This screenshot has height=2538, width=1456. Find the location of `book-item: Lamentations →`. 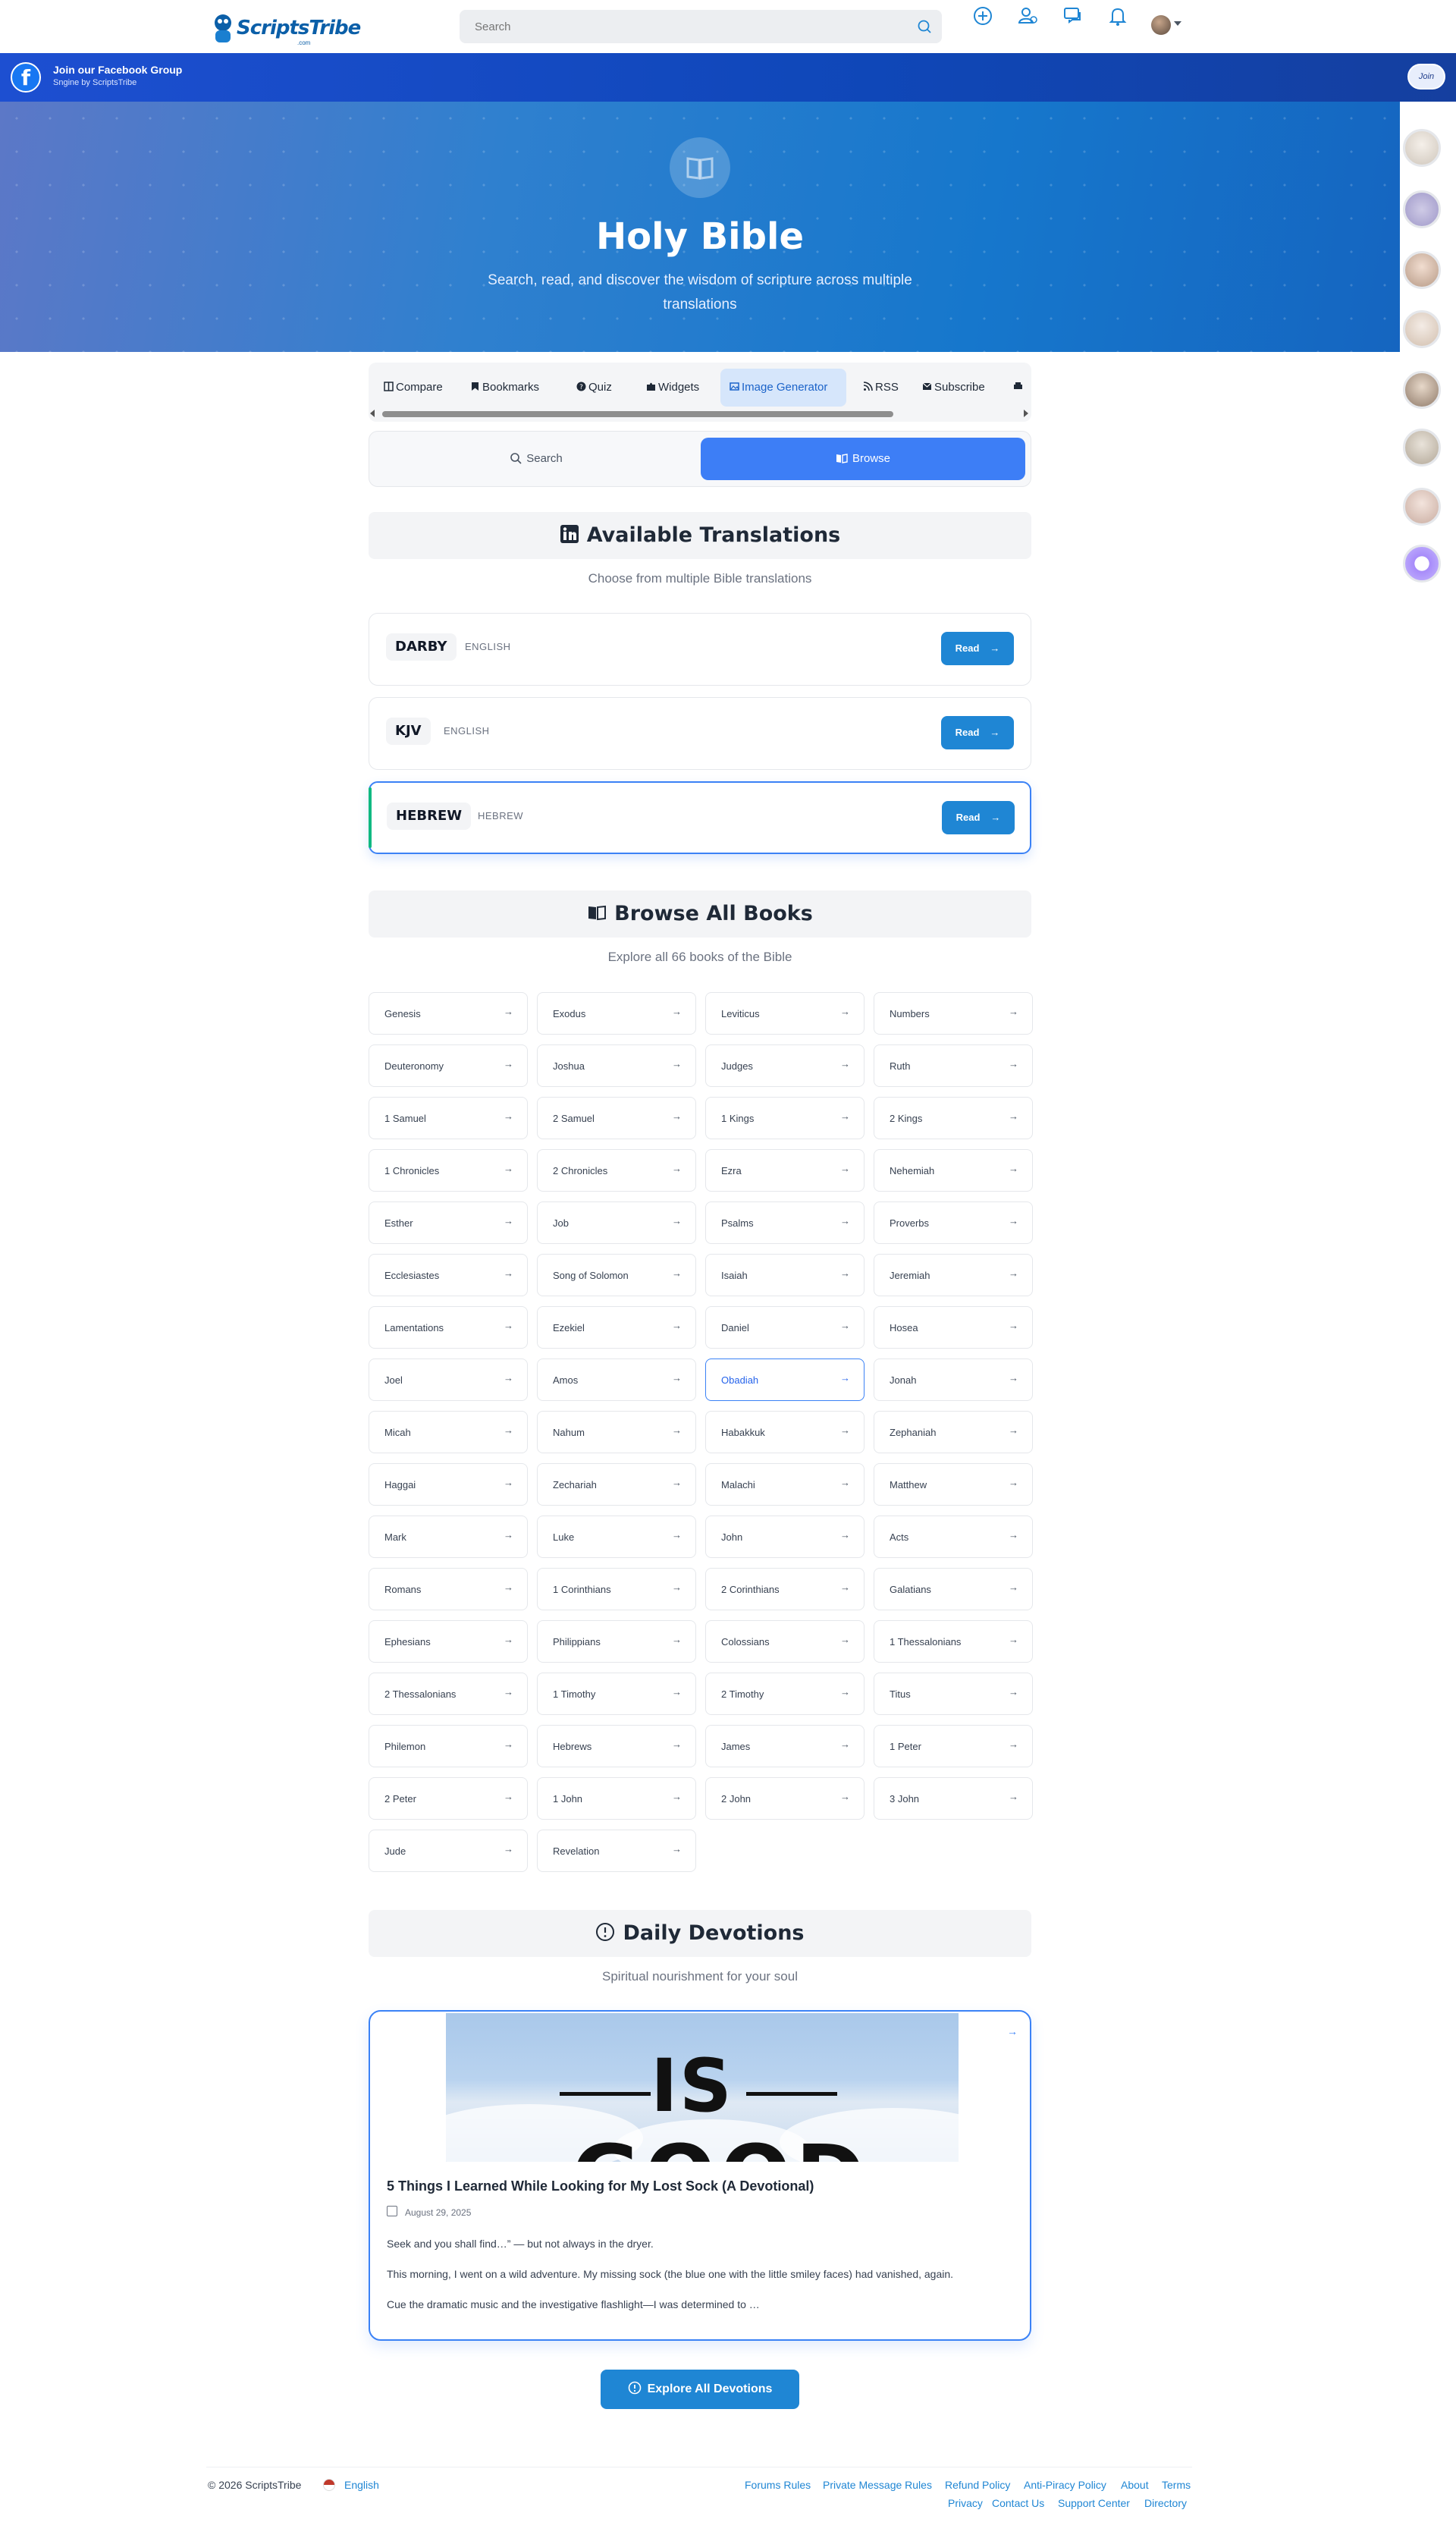

book-item: Lamentations → is located at coordinates (448, 1328).